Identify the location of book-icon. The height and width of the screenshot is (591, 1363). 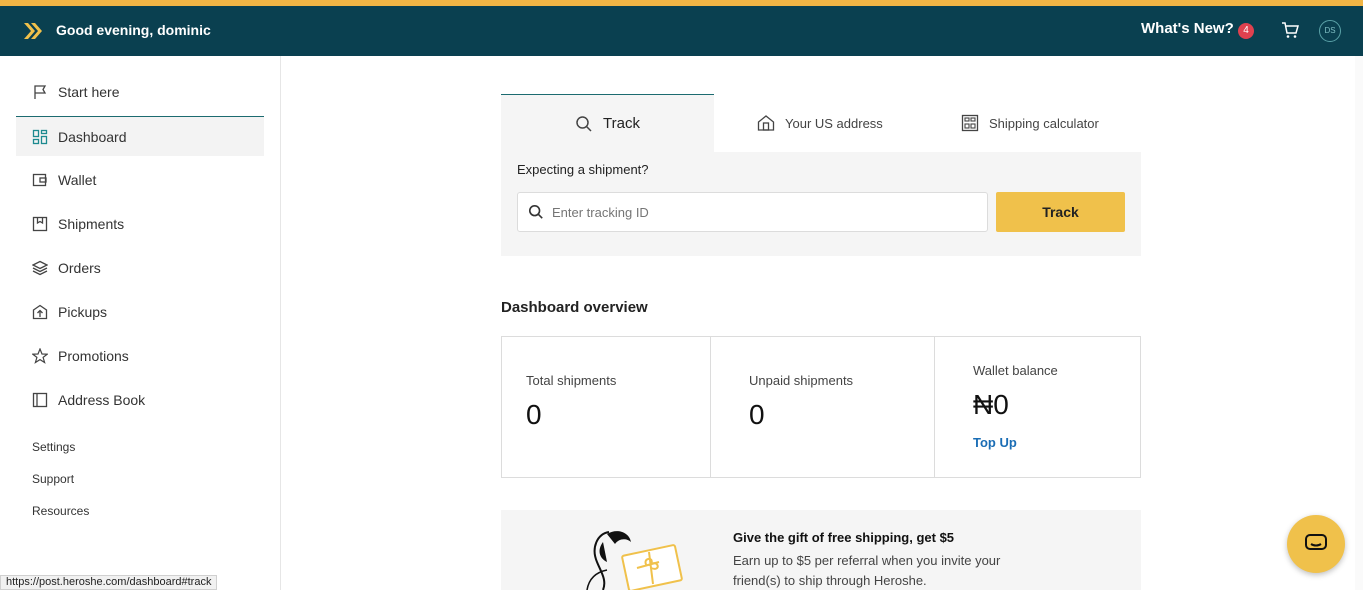
(40, 400).